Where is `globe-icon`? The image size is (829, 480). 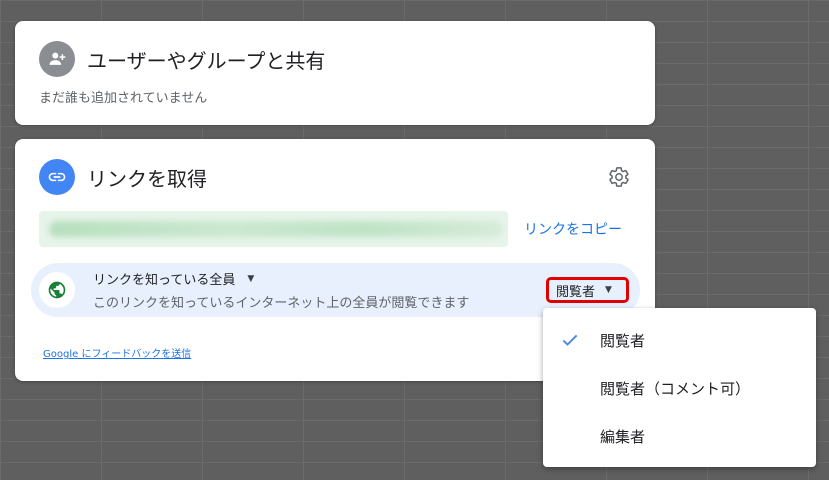
globe-icon is located at coordinates (57, 290).